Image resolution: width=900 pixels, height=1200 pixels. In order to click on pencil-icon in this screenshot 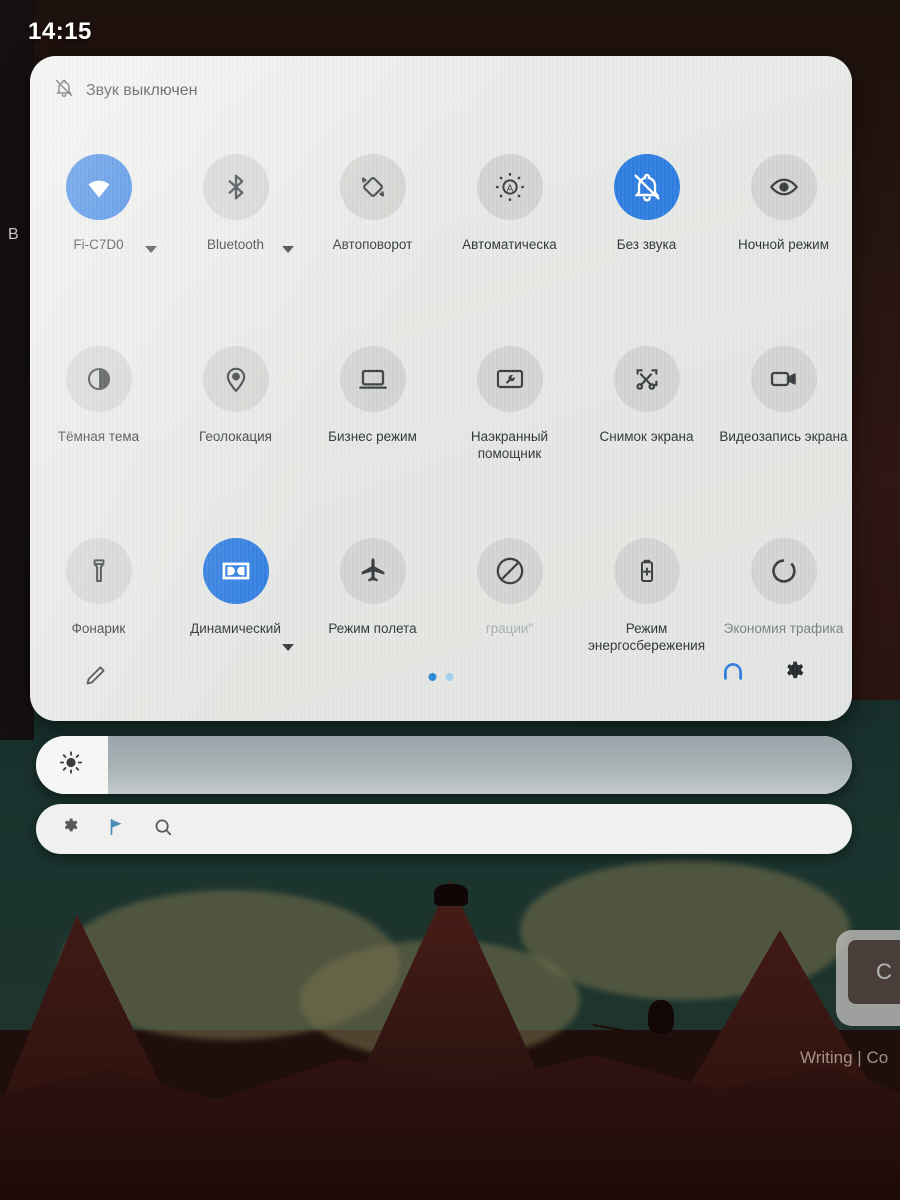, I will do `click(95, 678)`.